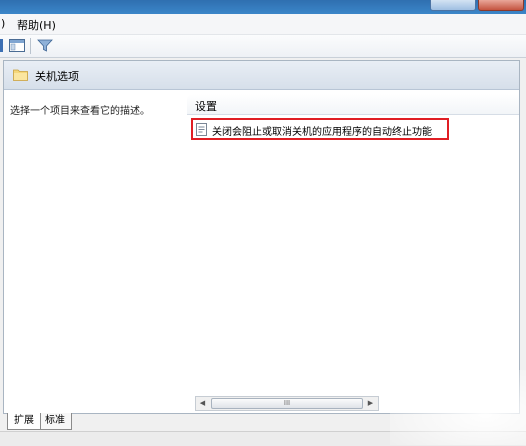  Describe the element at coordinates (263, 24) in the screenshot. I see `menu-bar: ) 帮助(H)` at that location.